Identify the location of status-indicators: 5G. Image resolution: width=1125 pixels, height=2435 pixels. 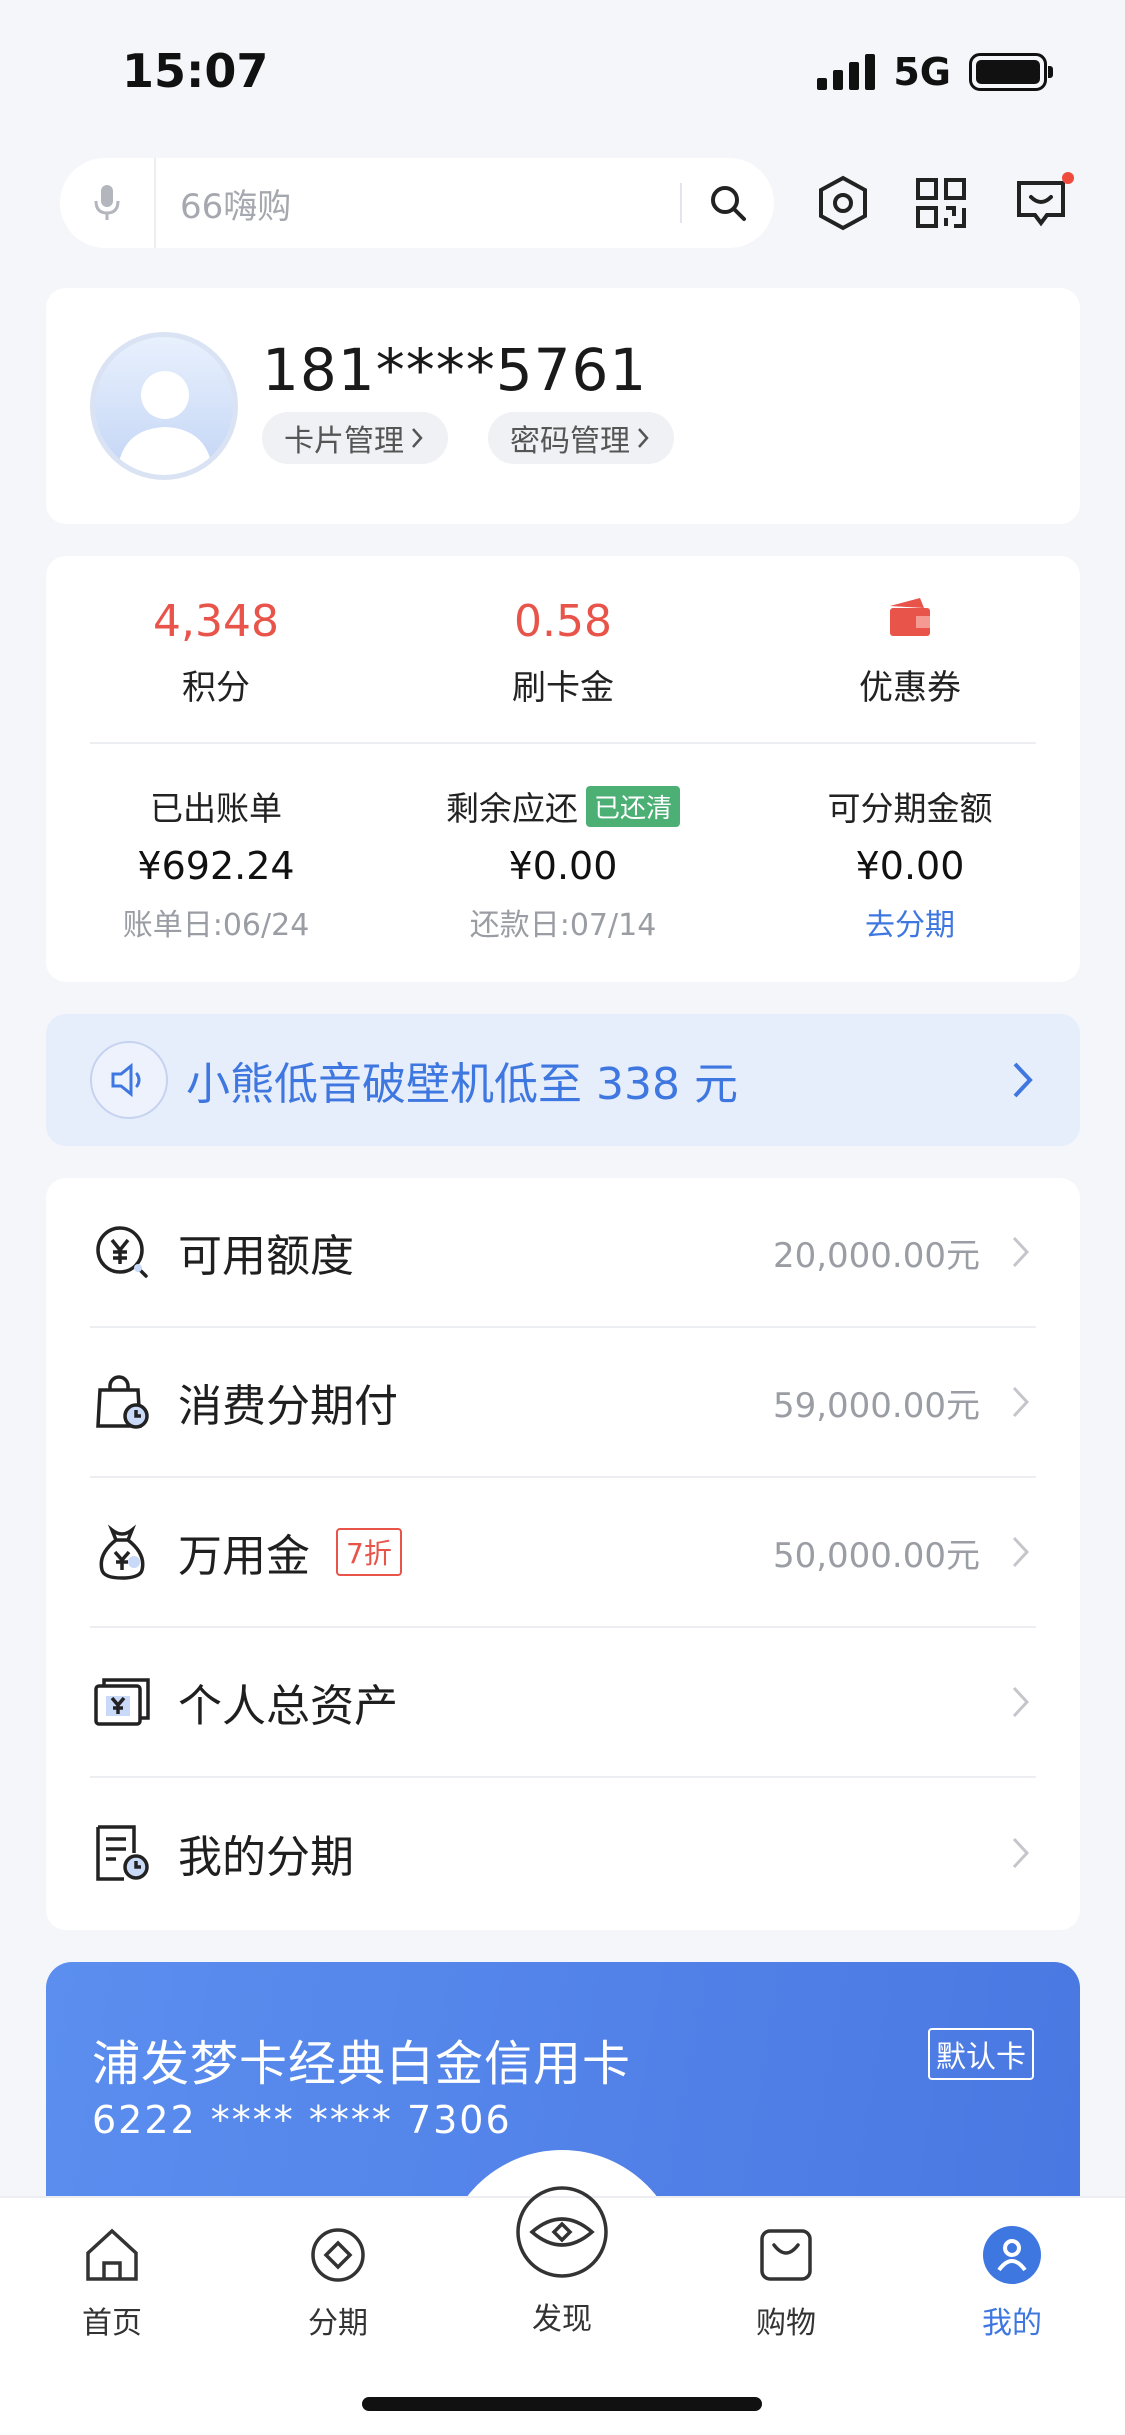
(935, 72).